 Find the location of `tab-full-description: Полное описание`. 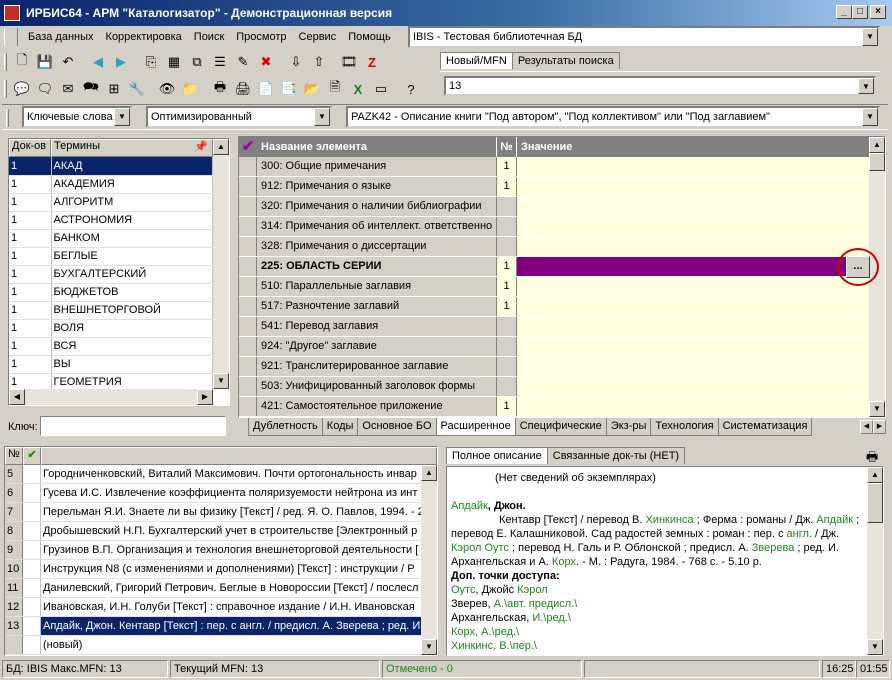

tab-full-description: Полное описание is located at coordinates (497, 455).